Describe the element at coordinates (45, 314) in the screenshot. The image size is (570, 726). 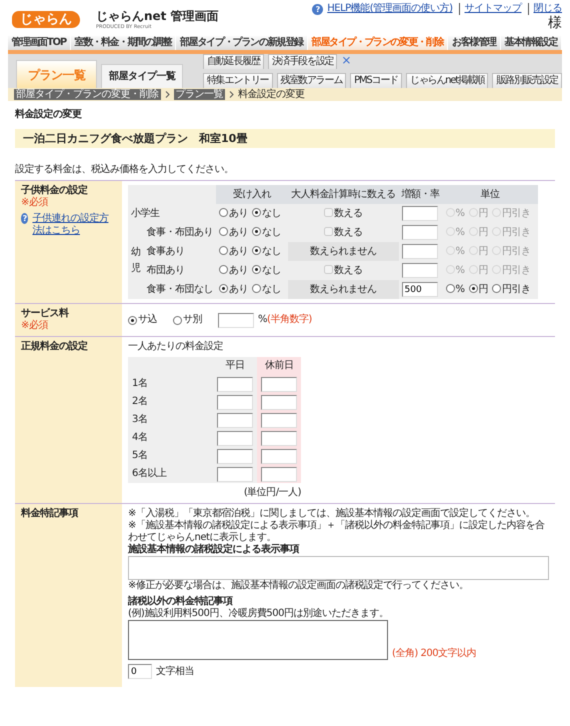
I see `section-label: サービス料` at that location.